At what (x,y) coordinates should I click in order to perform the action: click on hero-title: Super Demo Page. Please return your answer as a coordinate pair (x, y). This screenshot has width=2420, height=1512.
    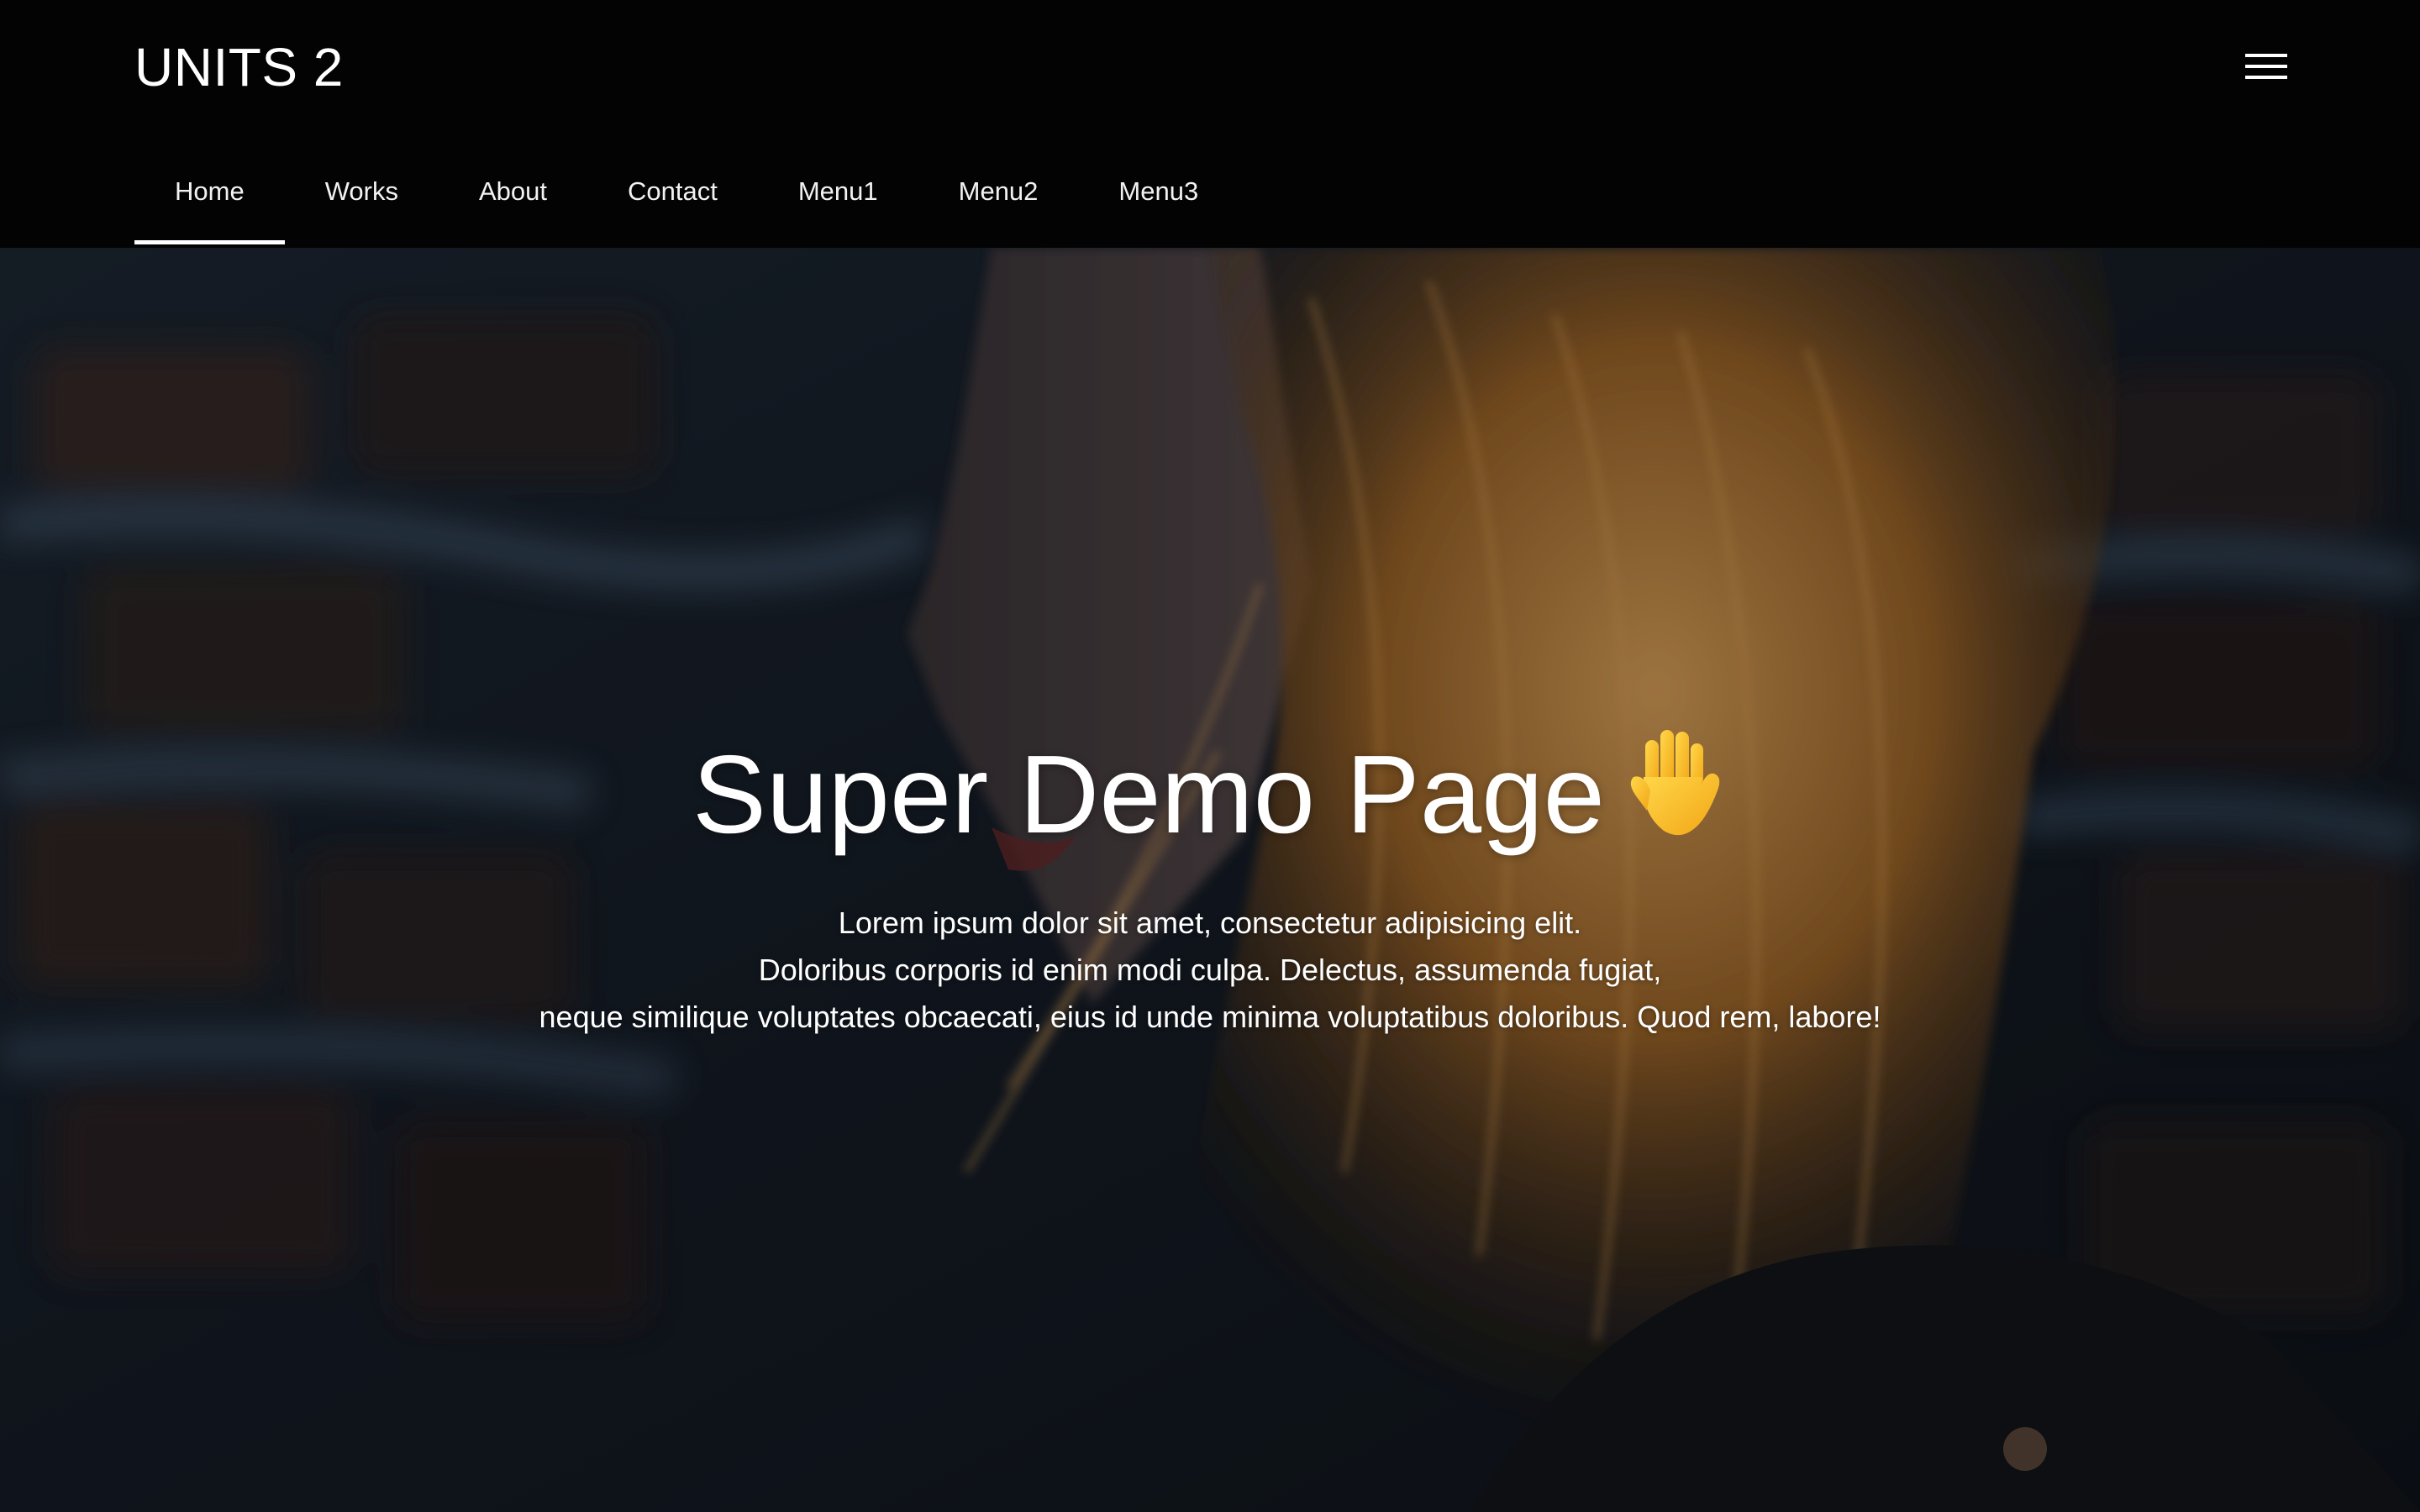
    Looking at the image, I should click on (1210, 794).